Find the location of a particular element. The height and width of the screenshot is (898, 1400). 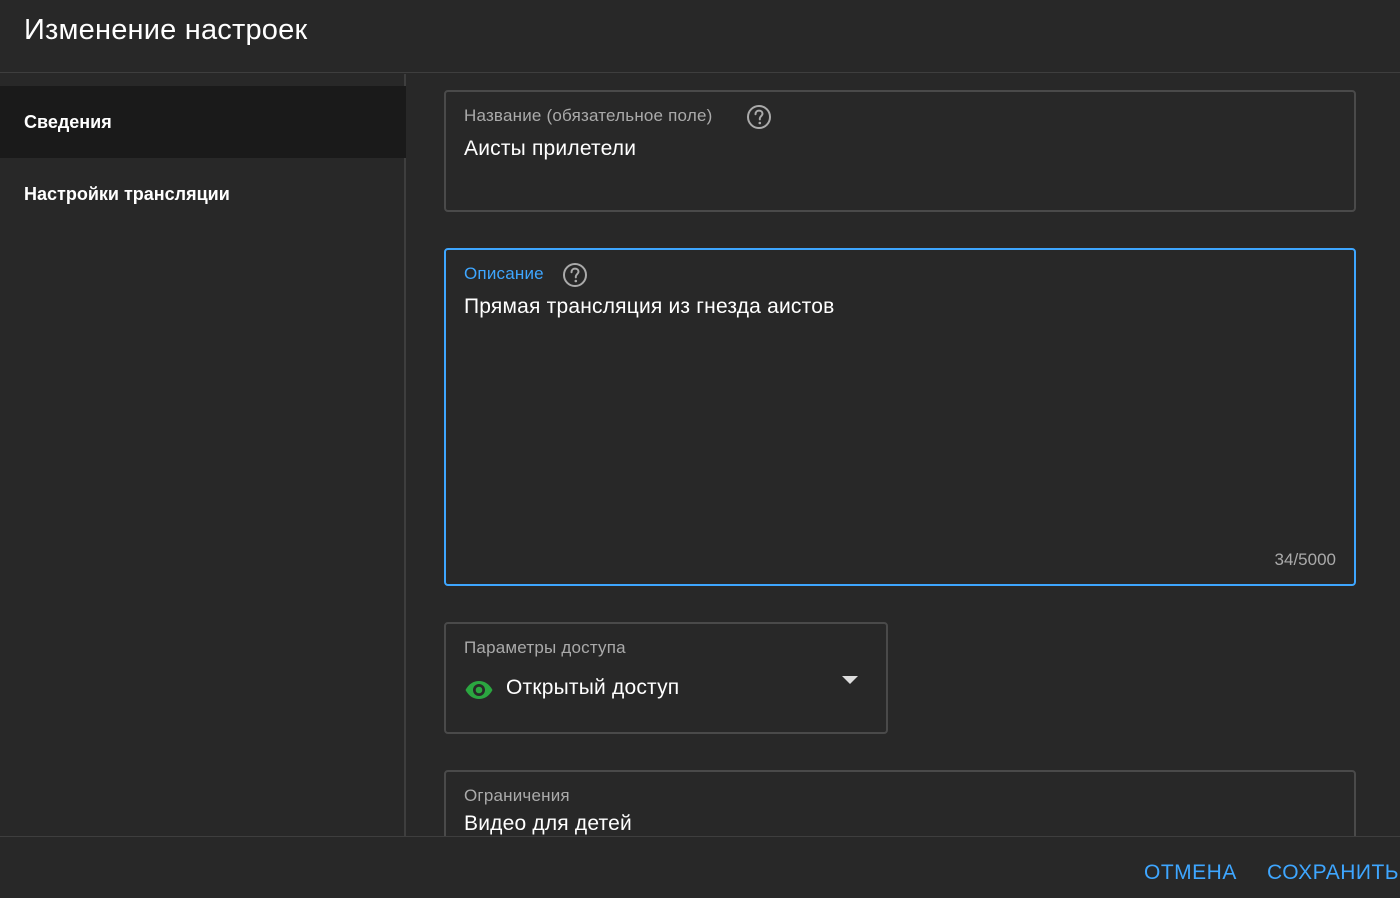

description-char-counter: 34/5000 is located at coordinates (1305, 559).